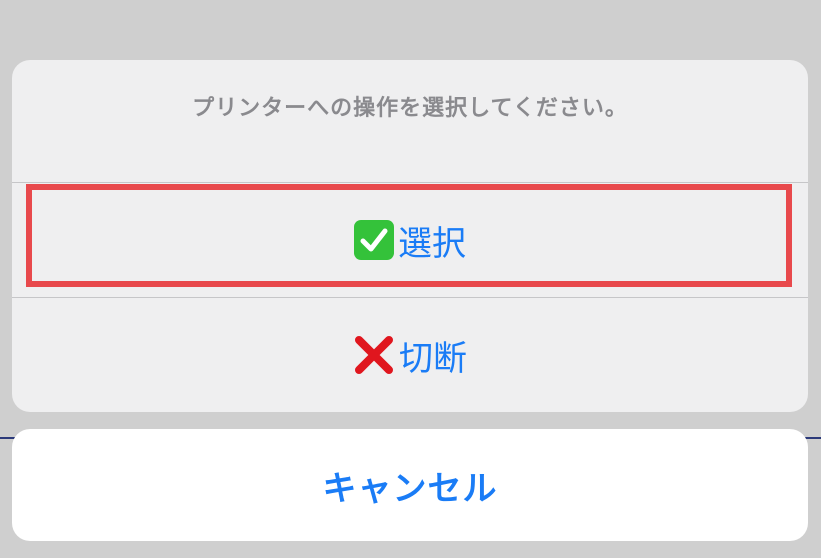 This screenshot has width=821, height=558. I want to click on disconnect-action-label: 切断, so click(433, 358).